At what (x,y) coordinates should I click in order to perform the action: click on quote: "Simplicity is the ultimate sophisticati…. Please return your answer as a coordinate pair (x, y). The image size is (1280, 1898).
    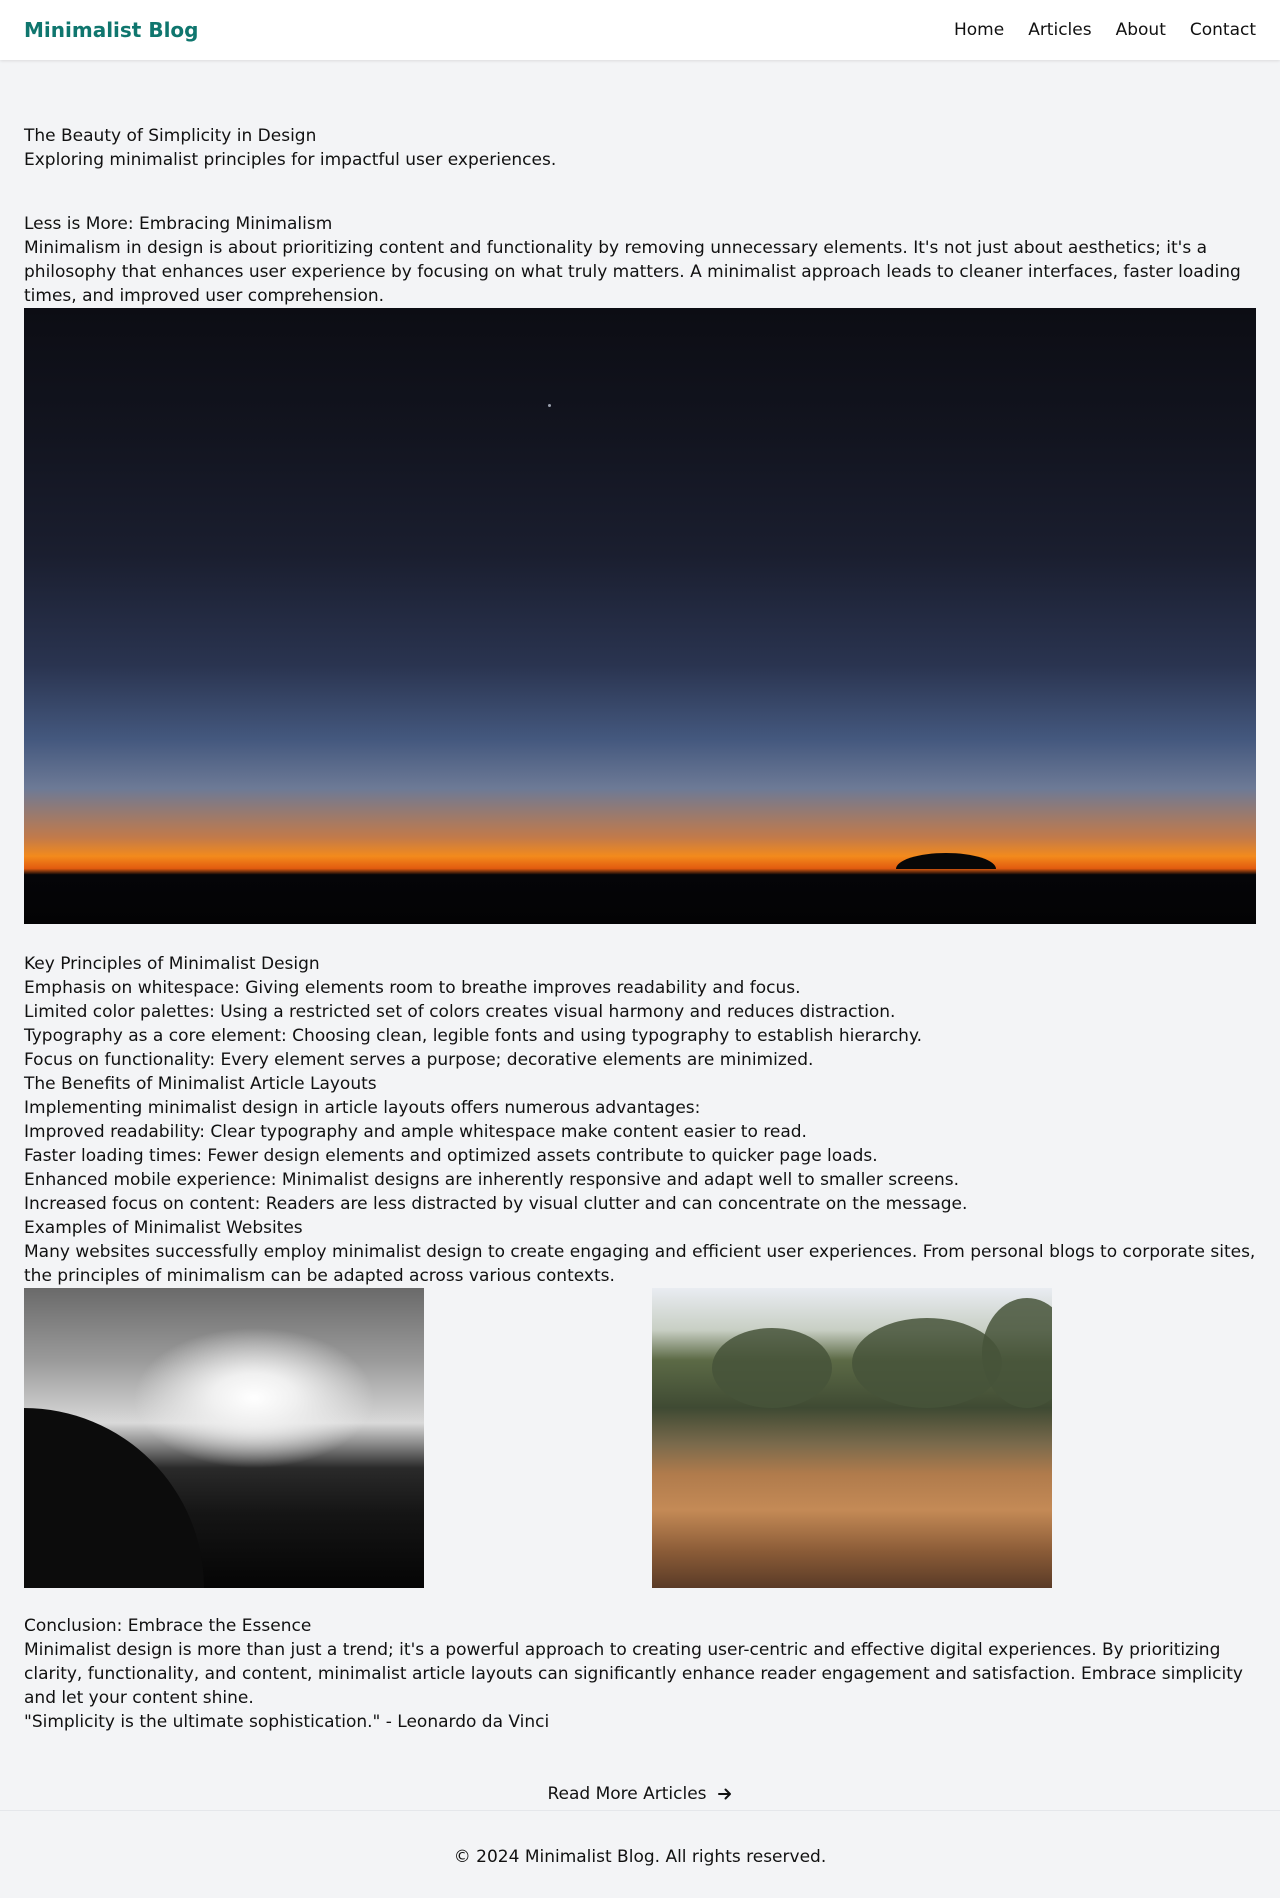
    Looking at the image, I should click on (287, 1722).